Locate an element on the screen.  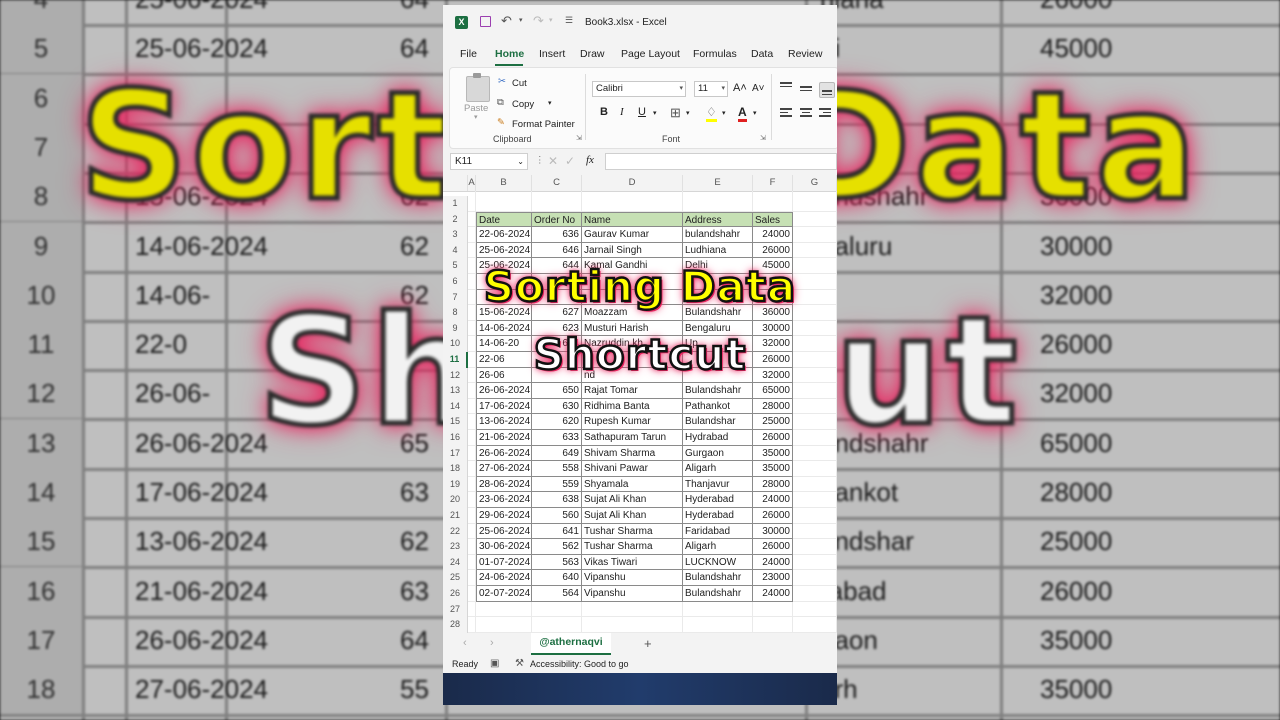
table-cell: 23000 is located at coordinates (773, 578).